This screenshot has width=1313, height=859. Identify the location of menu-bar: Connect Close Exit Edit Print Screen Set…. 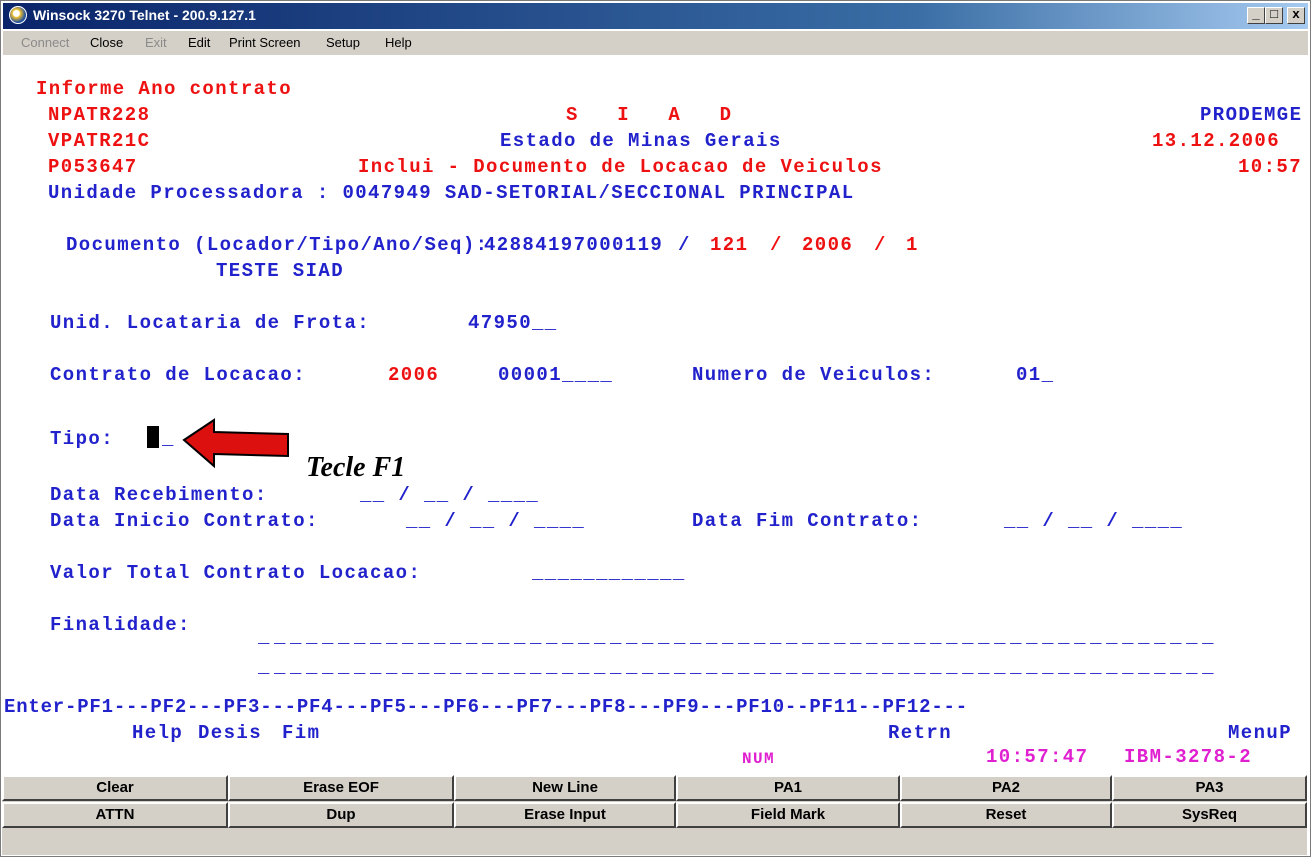
(655, 43).